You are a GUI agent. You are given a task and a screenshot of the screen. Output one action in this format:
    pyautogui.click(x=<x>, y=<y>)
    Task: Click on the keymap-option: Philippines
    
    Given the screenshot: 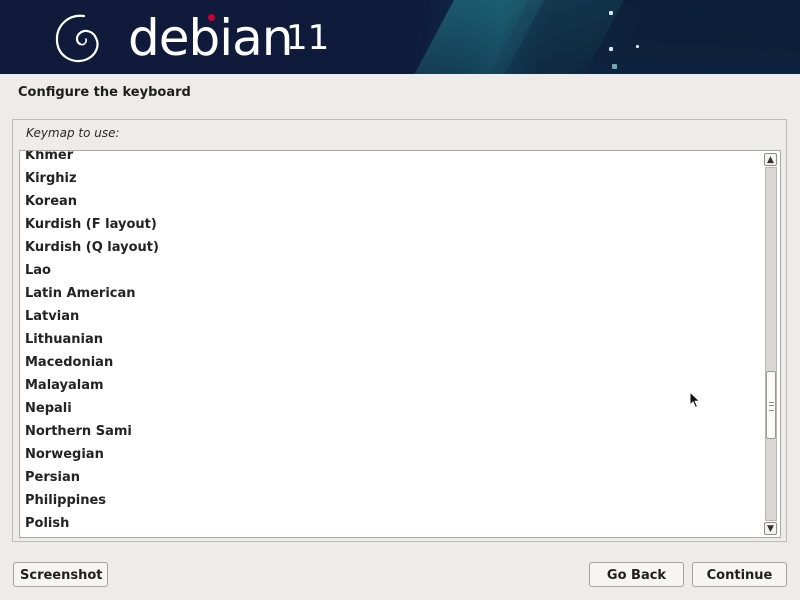 What is the action you would take?
    pyautogui.click(x=391, y=500)
    